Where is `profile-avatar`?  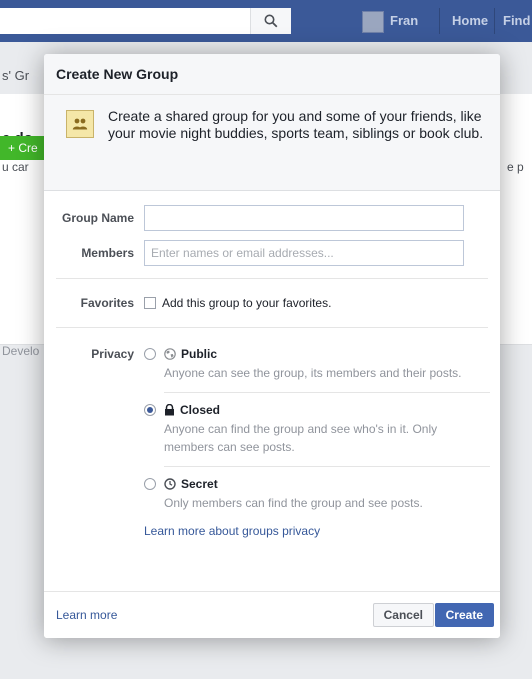 profile-avatar is located at coordinates (373, 22).